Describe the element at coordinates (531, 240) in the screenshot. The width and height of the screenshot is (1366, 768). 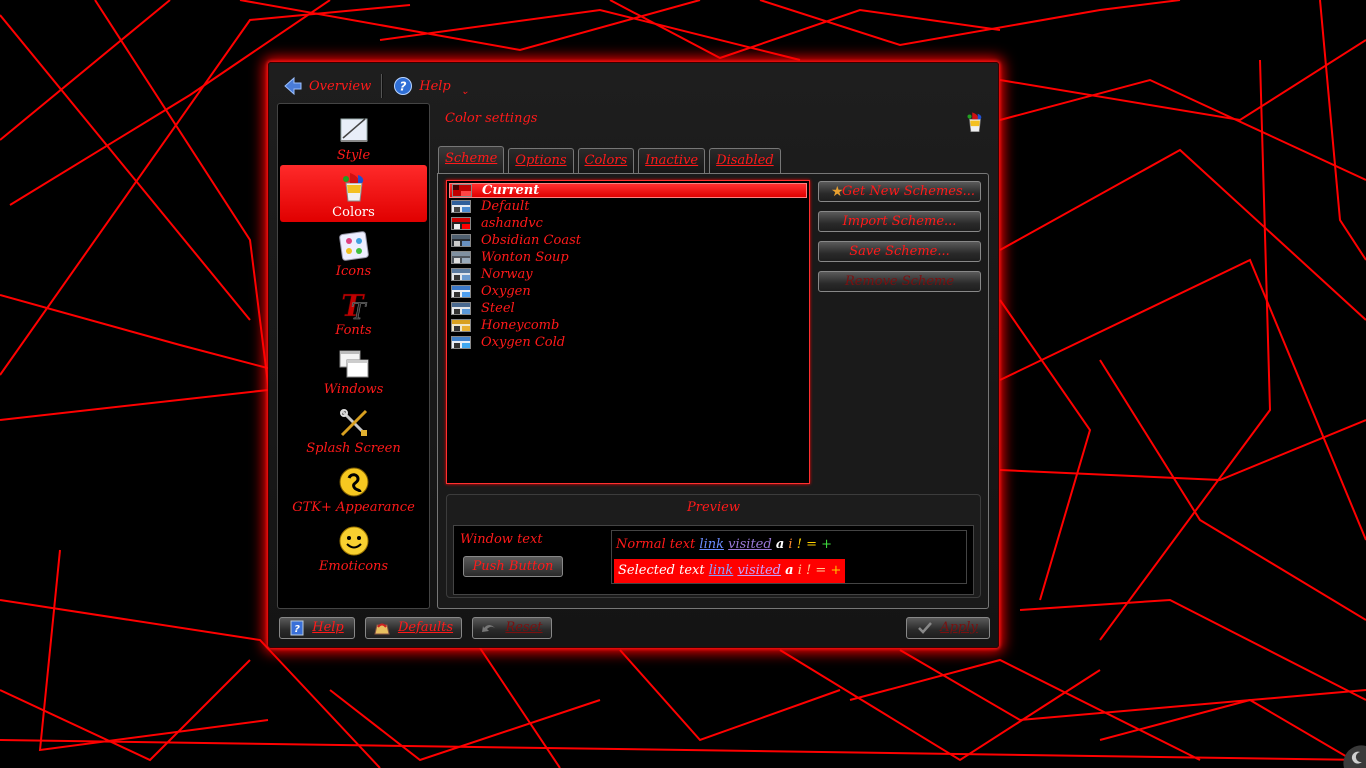
I see `scheme-name: Obsidian Coast` at that location.